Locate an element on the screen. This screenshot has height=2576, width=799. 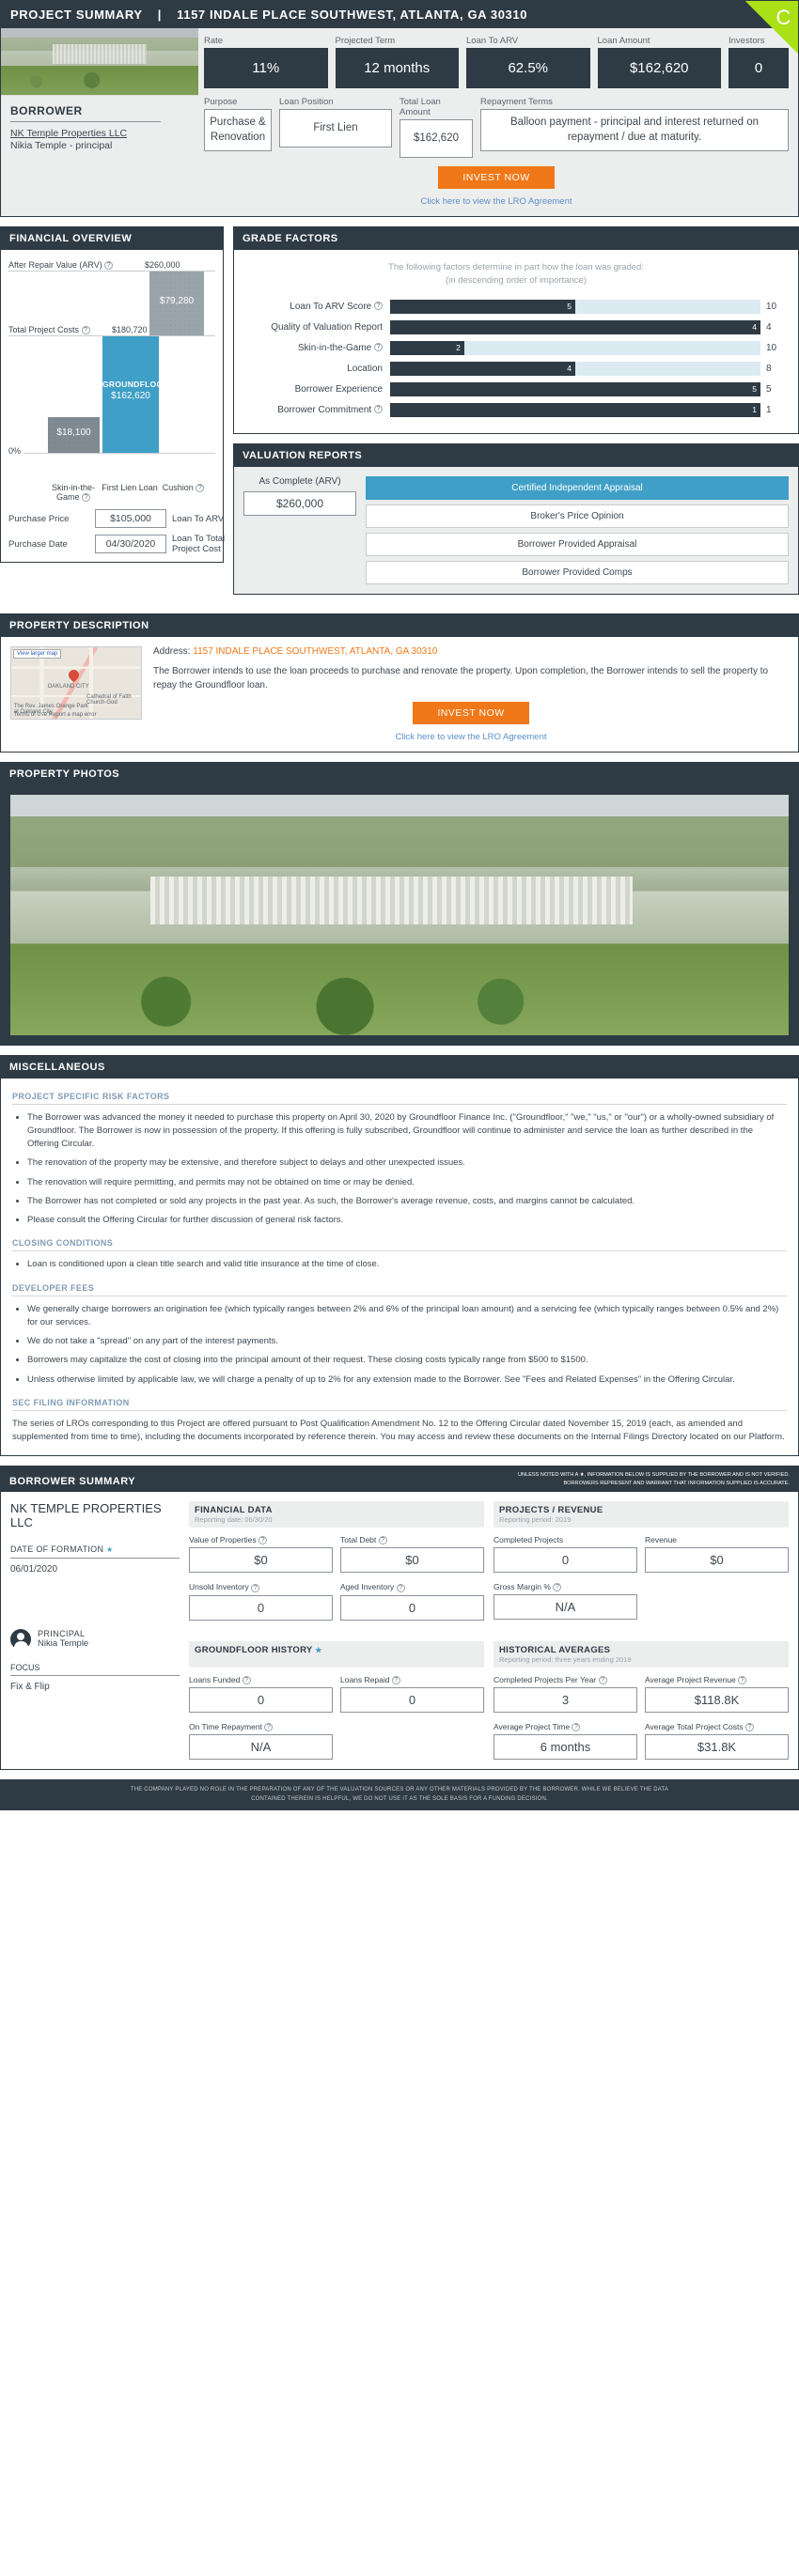
property-photo-main is located at coordinates (399, 914).